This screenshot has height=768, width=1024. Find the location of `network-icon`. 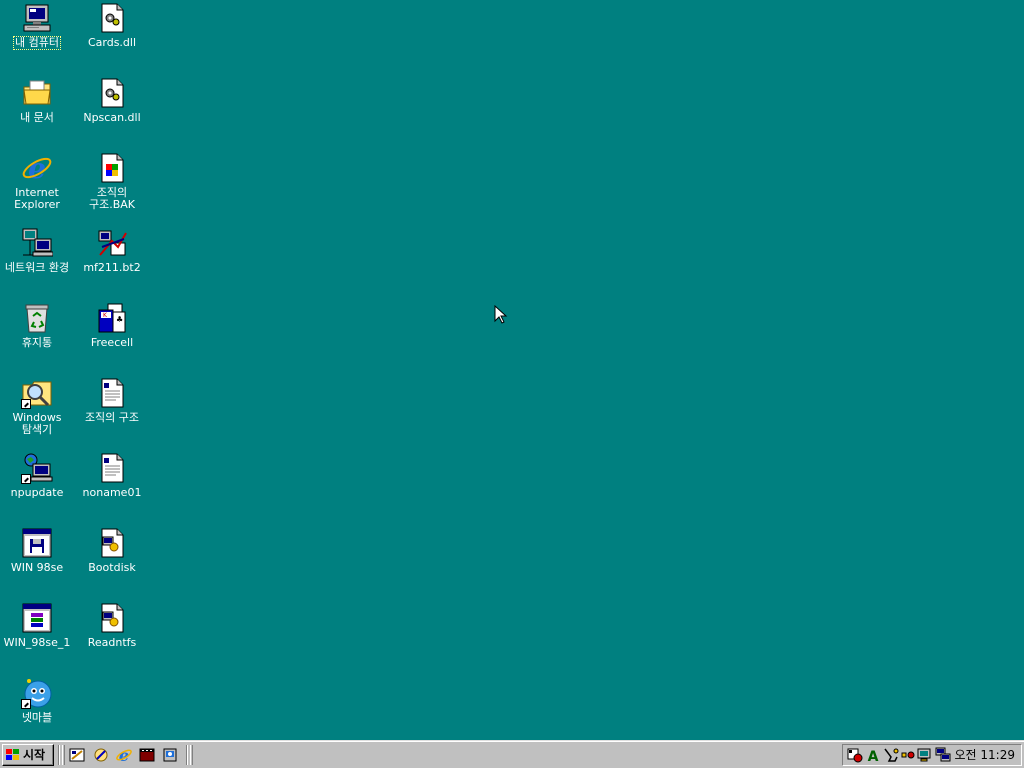

network-icon is located at coordinates (943, 755).